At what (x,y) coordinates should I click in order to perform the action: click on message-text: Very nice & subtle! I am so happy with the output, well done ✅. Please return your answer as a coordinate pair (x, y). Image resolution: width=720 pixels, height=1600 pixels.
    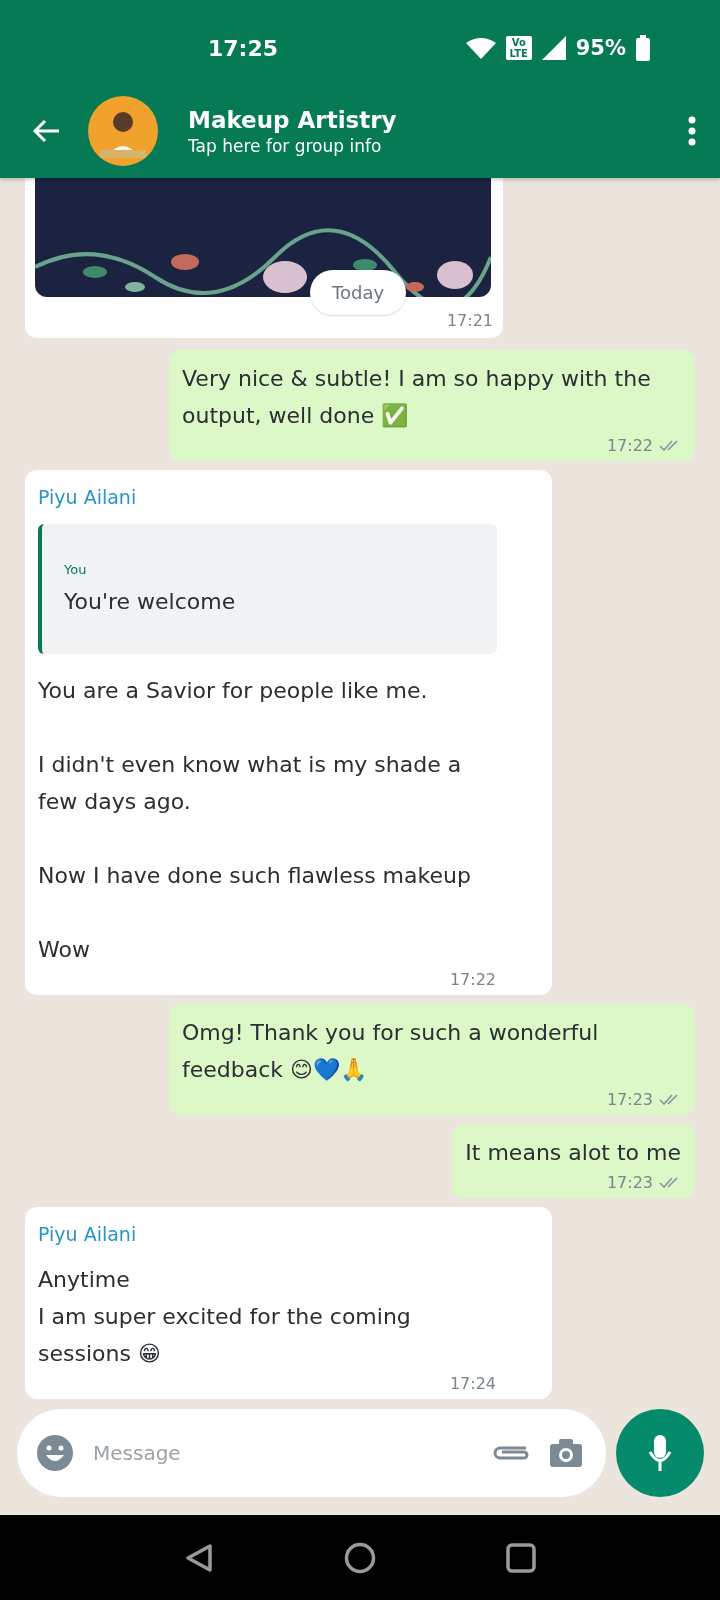
    Looking at the image, I should click on (417, 397).